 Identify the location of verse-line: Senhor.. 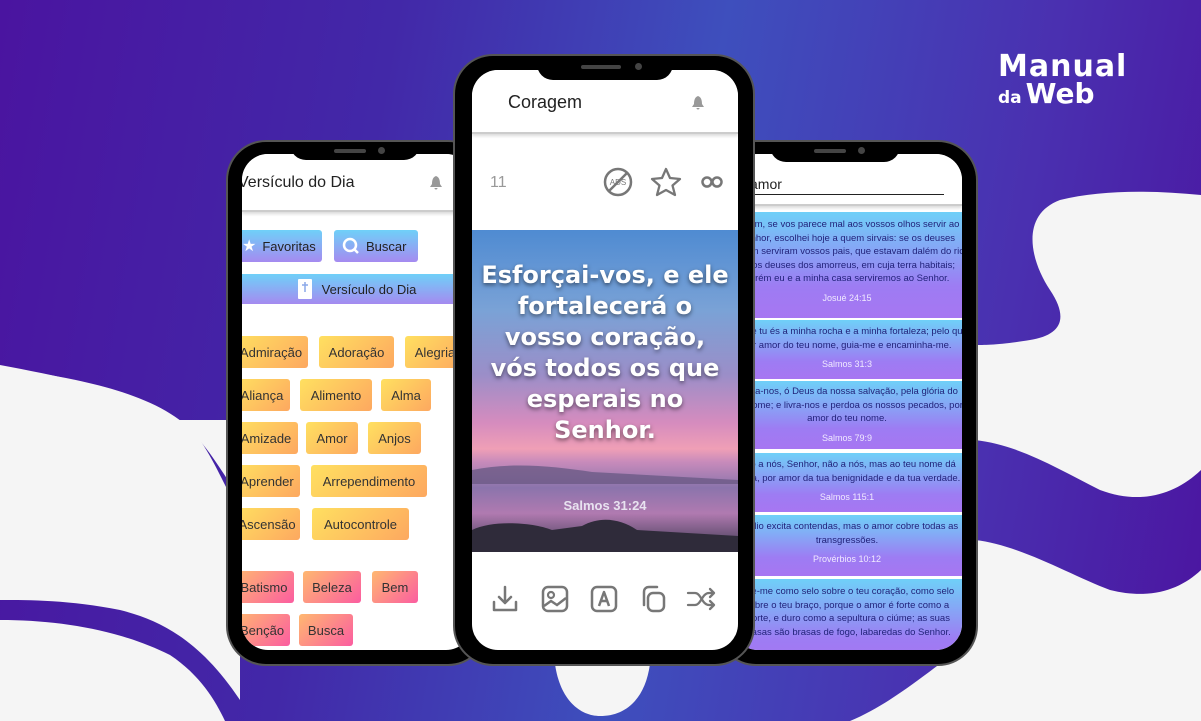
(605, 430).